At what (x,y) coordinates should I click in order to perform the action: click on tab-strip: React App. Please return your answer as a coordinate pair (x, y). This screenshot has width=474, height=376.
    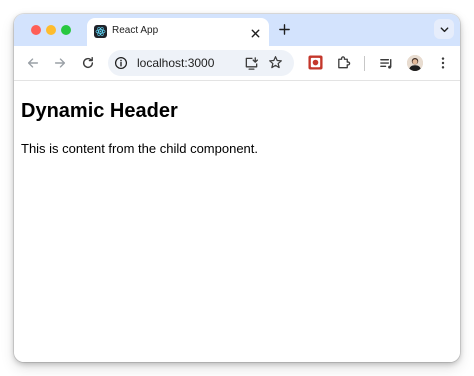
    Looking at the image, I should click on (237, 30).